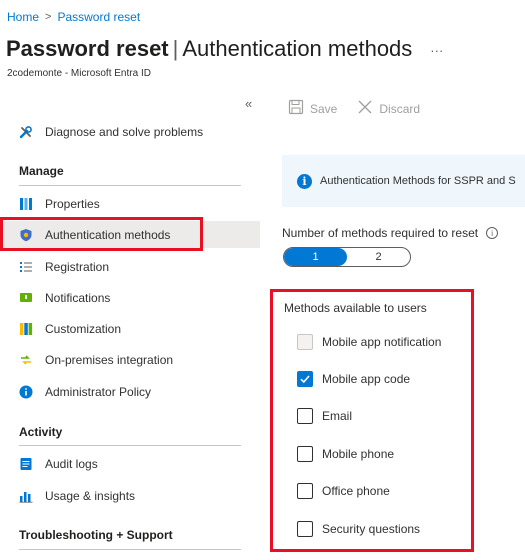 This screenshot has width=525, height=560. I want to click on breadcrumb-home-link: Home, so click(23, 17).